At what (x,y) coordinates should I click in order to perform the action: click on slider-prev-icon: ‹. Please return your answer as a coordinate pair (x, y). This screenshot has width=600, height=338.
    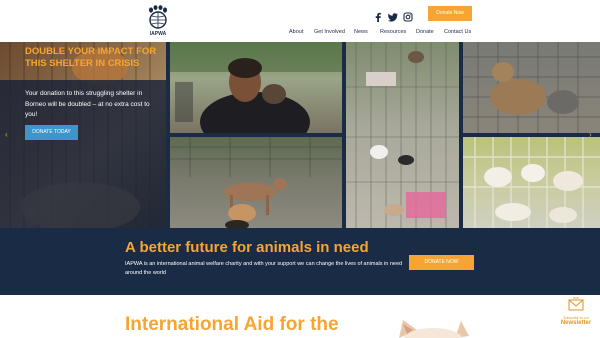
    Looking at the image, I should click on (6, 134).